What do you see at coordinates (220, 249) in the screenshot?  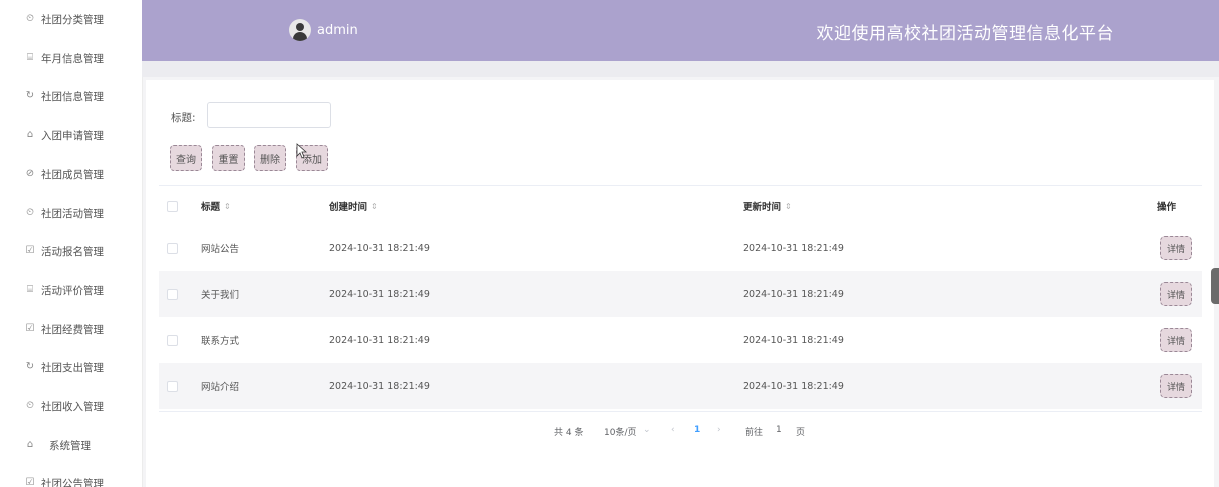 I see `cell-title: 网站公告` at bounding box center [220, 249].